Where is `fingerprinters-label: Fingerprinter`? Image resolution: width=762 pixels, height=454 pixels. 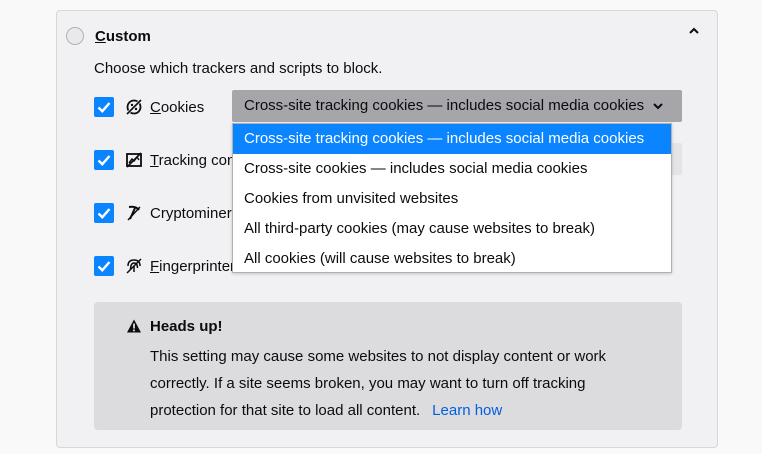
fingerprinters-label: Fingerprinter is located at coordinates (193, 266).